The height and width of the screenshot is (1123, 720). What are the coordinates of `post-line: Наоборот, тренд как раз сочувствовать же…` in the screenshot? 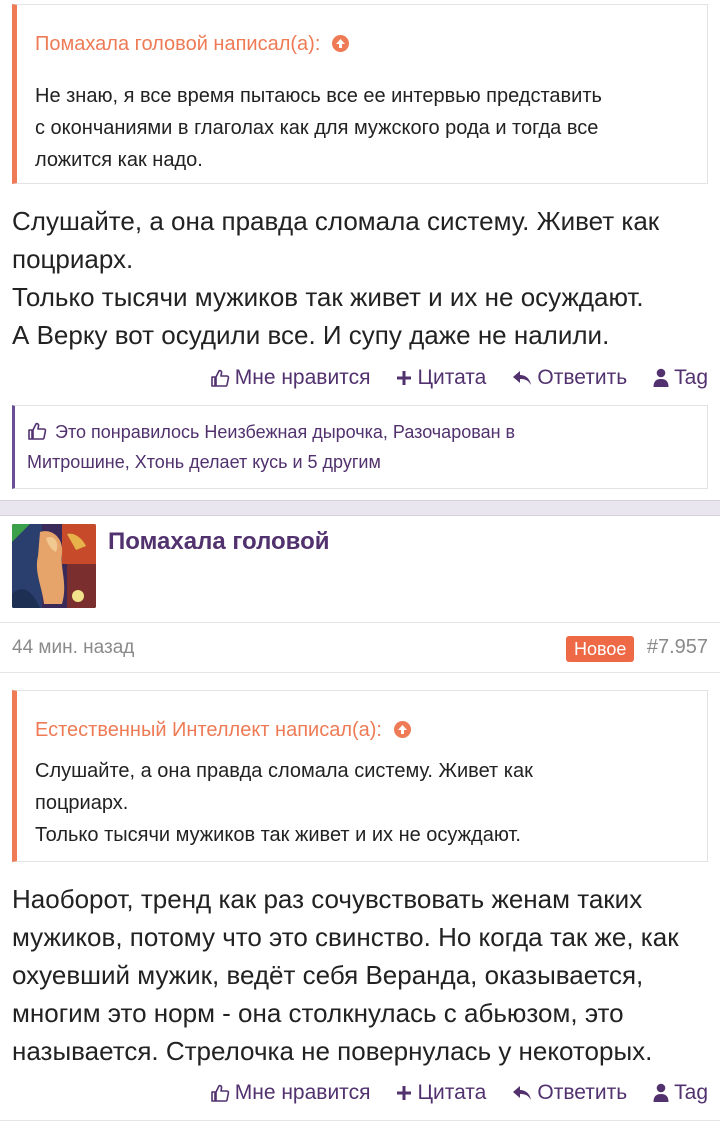 It's located at (327, 899).